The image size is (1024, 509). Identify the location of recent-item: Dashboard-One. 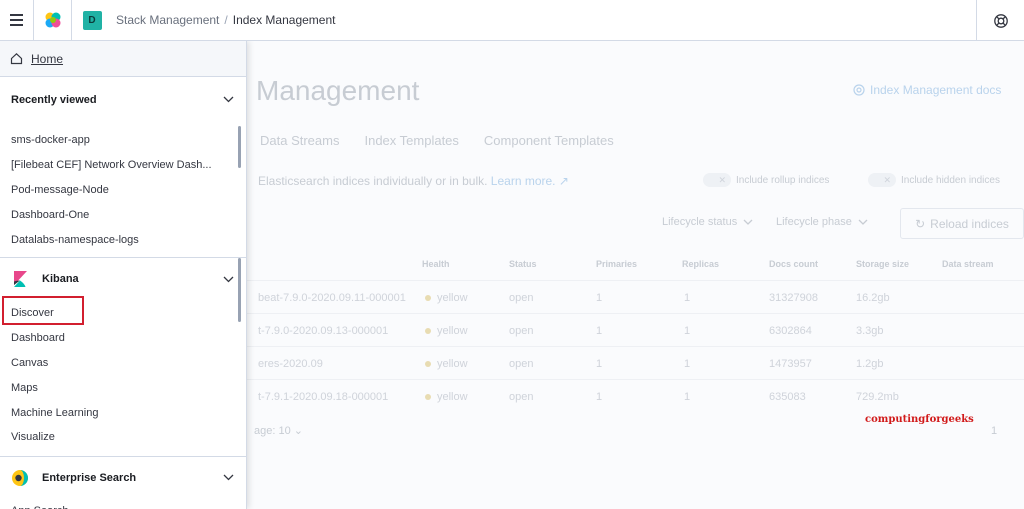
(123, 214).